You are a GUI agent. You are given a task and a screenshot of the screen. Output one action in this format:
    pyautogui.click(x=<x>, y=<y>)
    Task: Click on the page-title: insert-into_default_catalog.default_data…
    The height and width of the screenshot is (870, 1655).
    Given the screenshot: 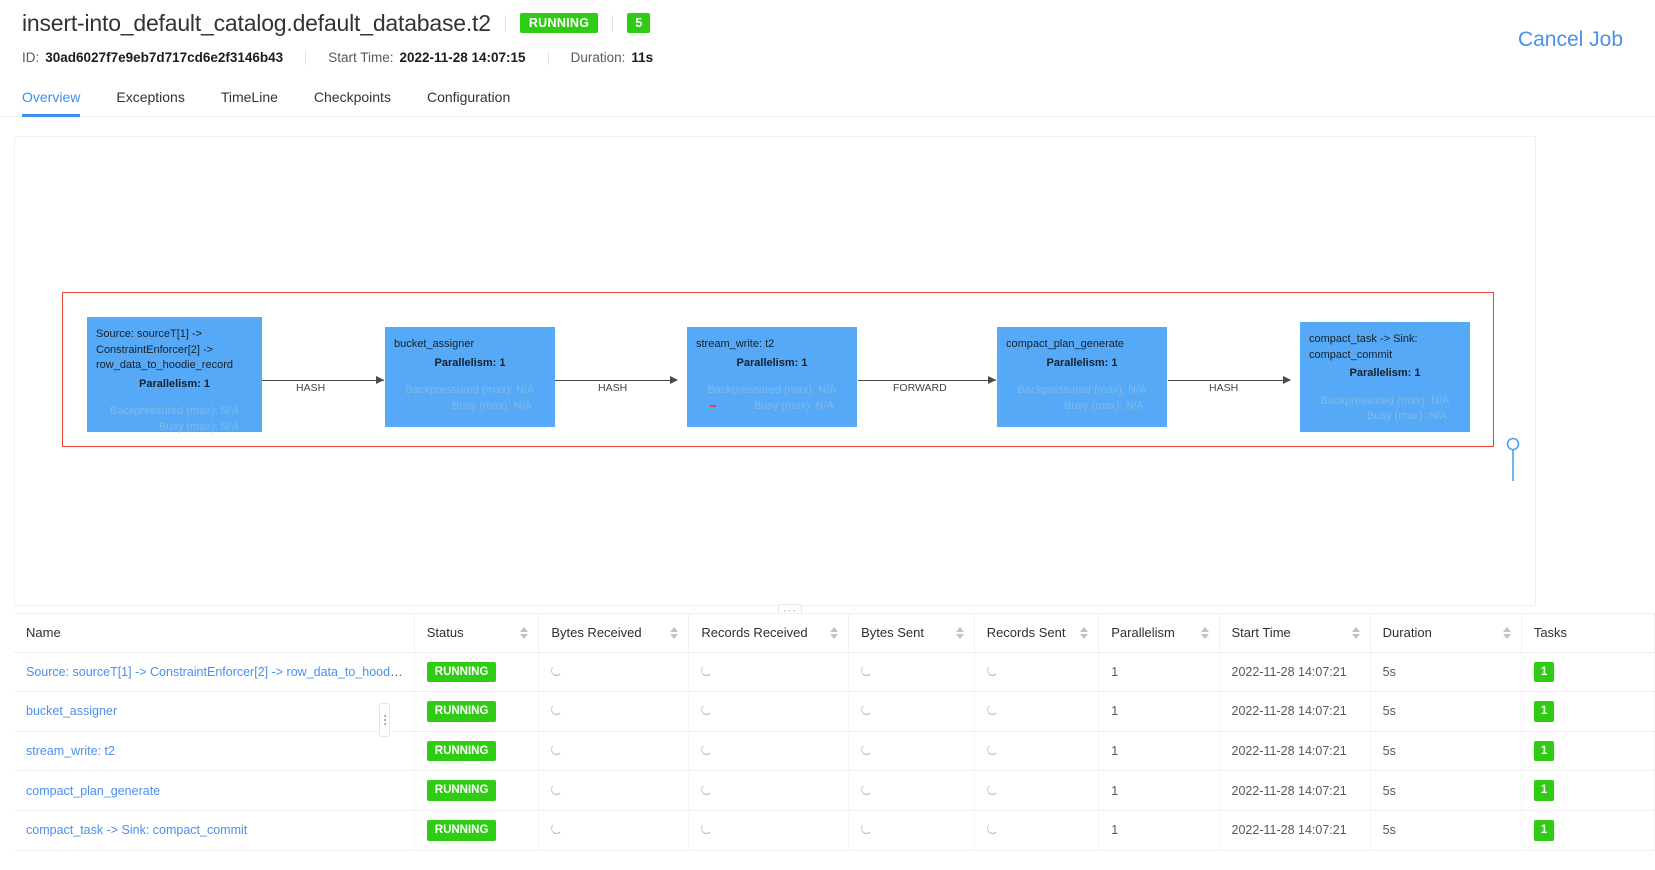 What is the action you would take?
    pyautogui.click(x=256, y=22)
    